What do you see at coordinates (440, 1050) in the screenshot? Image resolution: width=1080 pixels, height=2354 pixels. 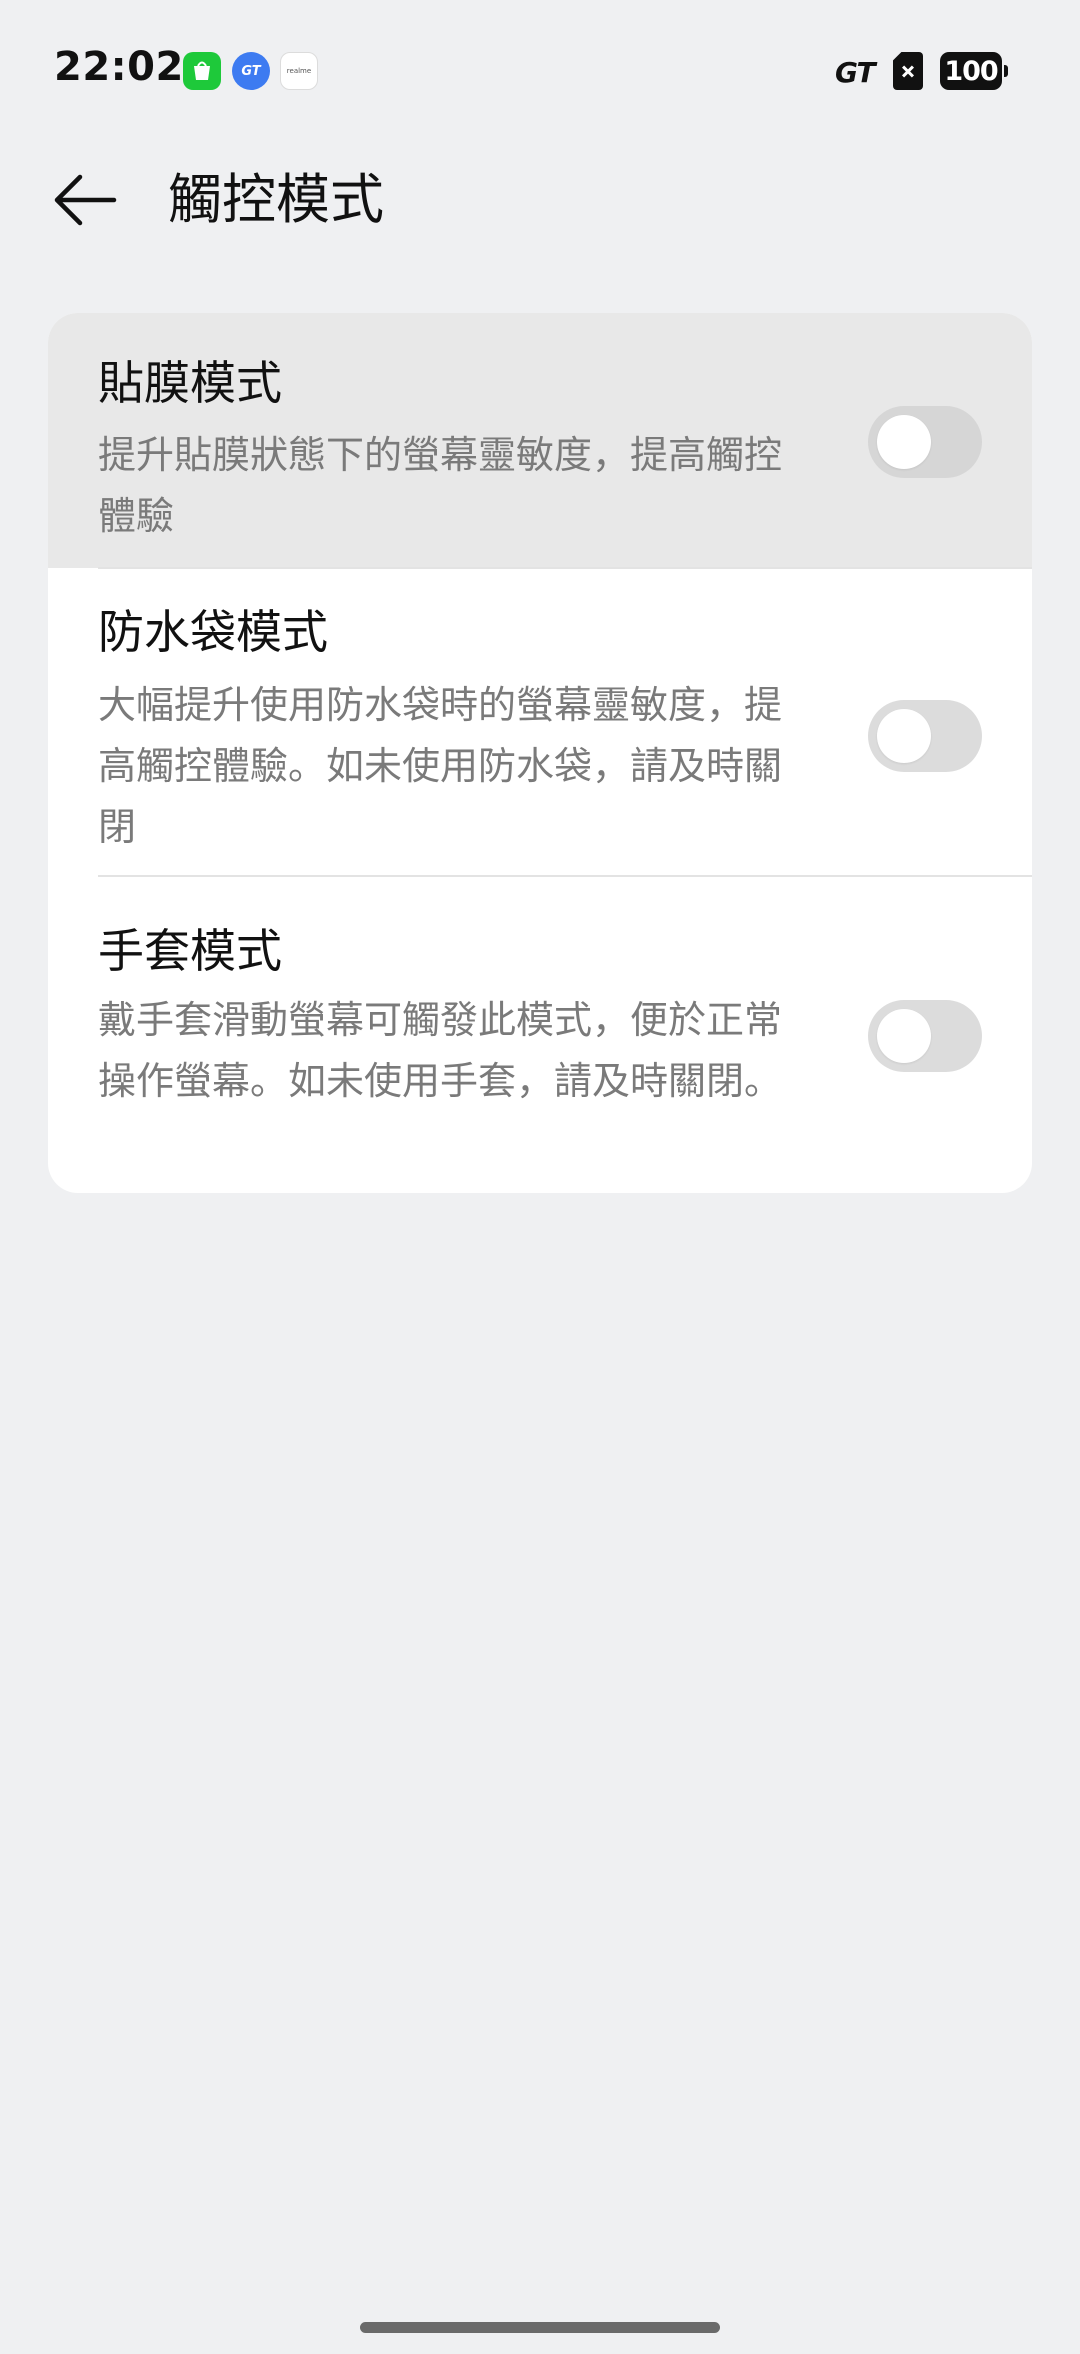 I see `setting-description: 戴手套滑動螢幕可觸發此模式，便於正常操作螢幕。如未使用手套，請及時關閉。` at bounding box center [440, 1050].